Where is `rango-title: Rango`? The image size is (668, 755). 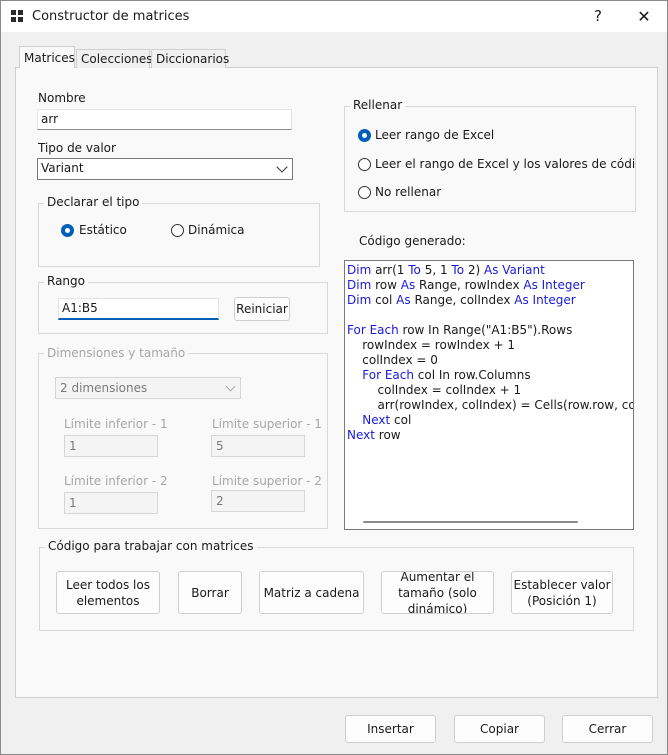 rango-title: Rango is located at coordinates (66, 281).